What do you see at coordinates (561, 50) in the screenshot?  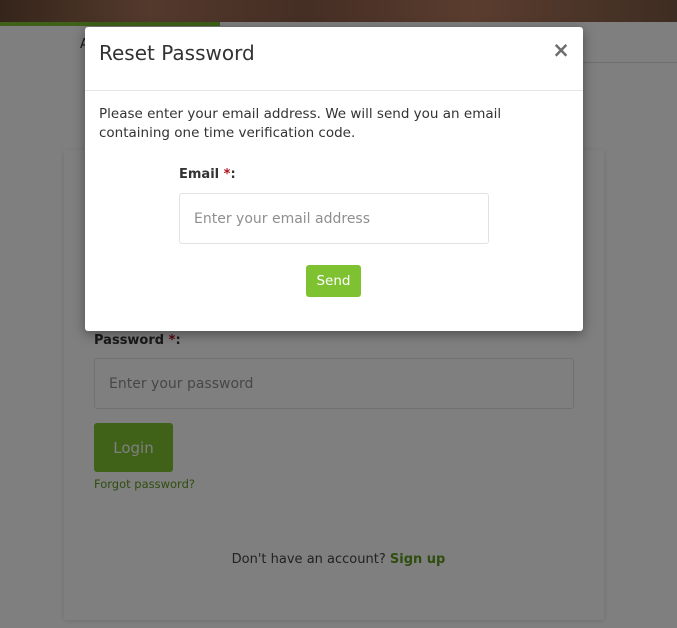 I see `close-icon: ×` at bounding box center [561, 50].